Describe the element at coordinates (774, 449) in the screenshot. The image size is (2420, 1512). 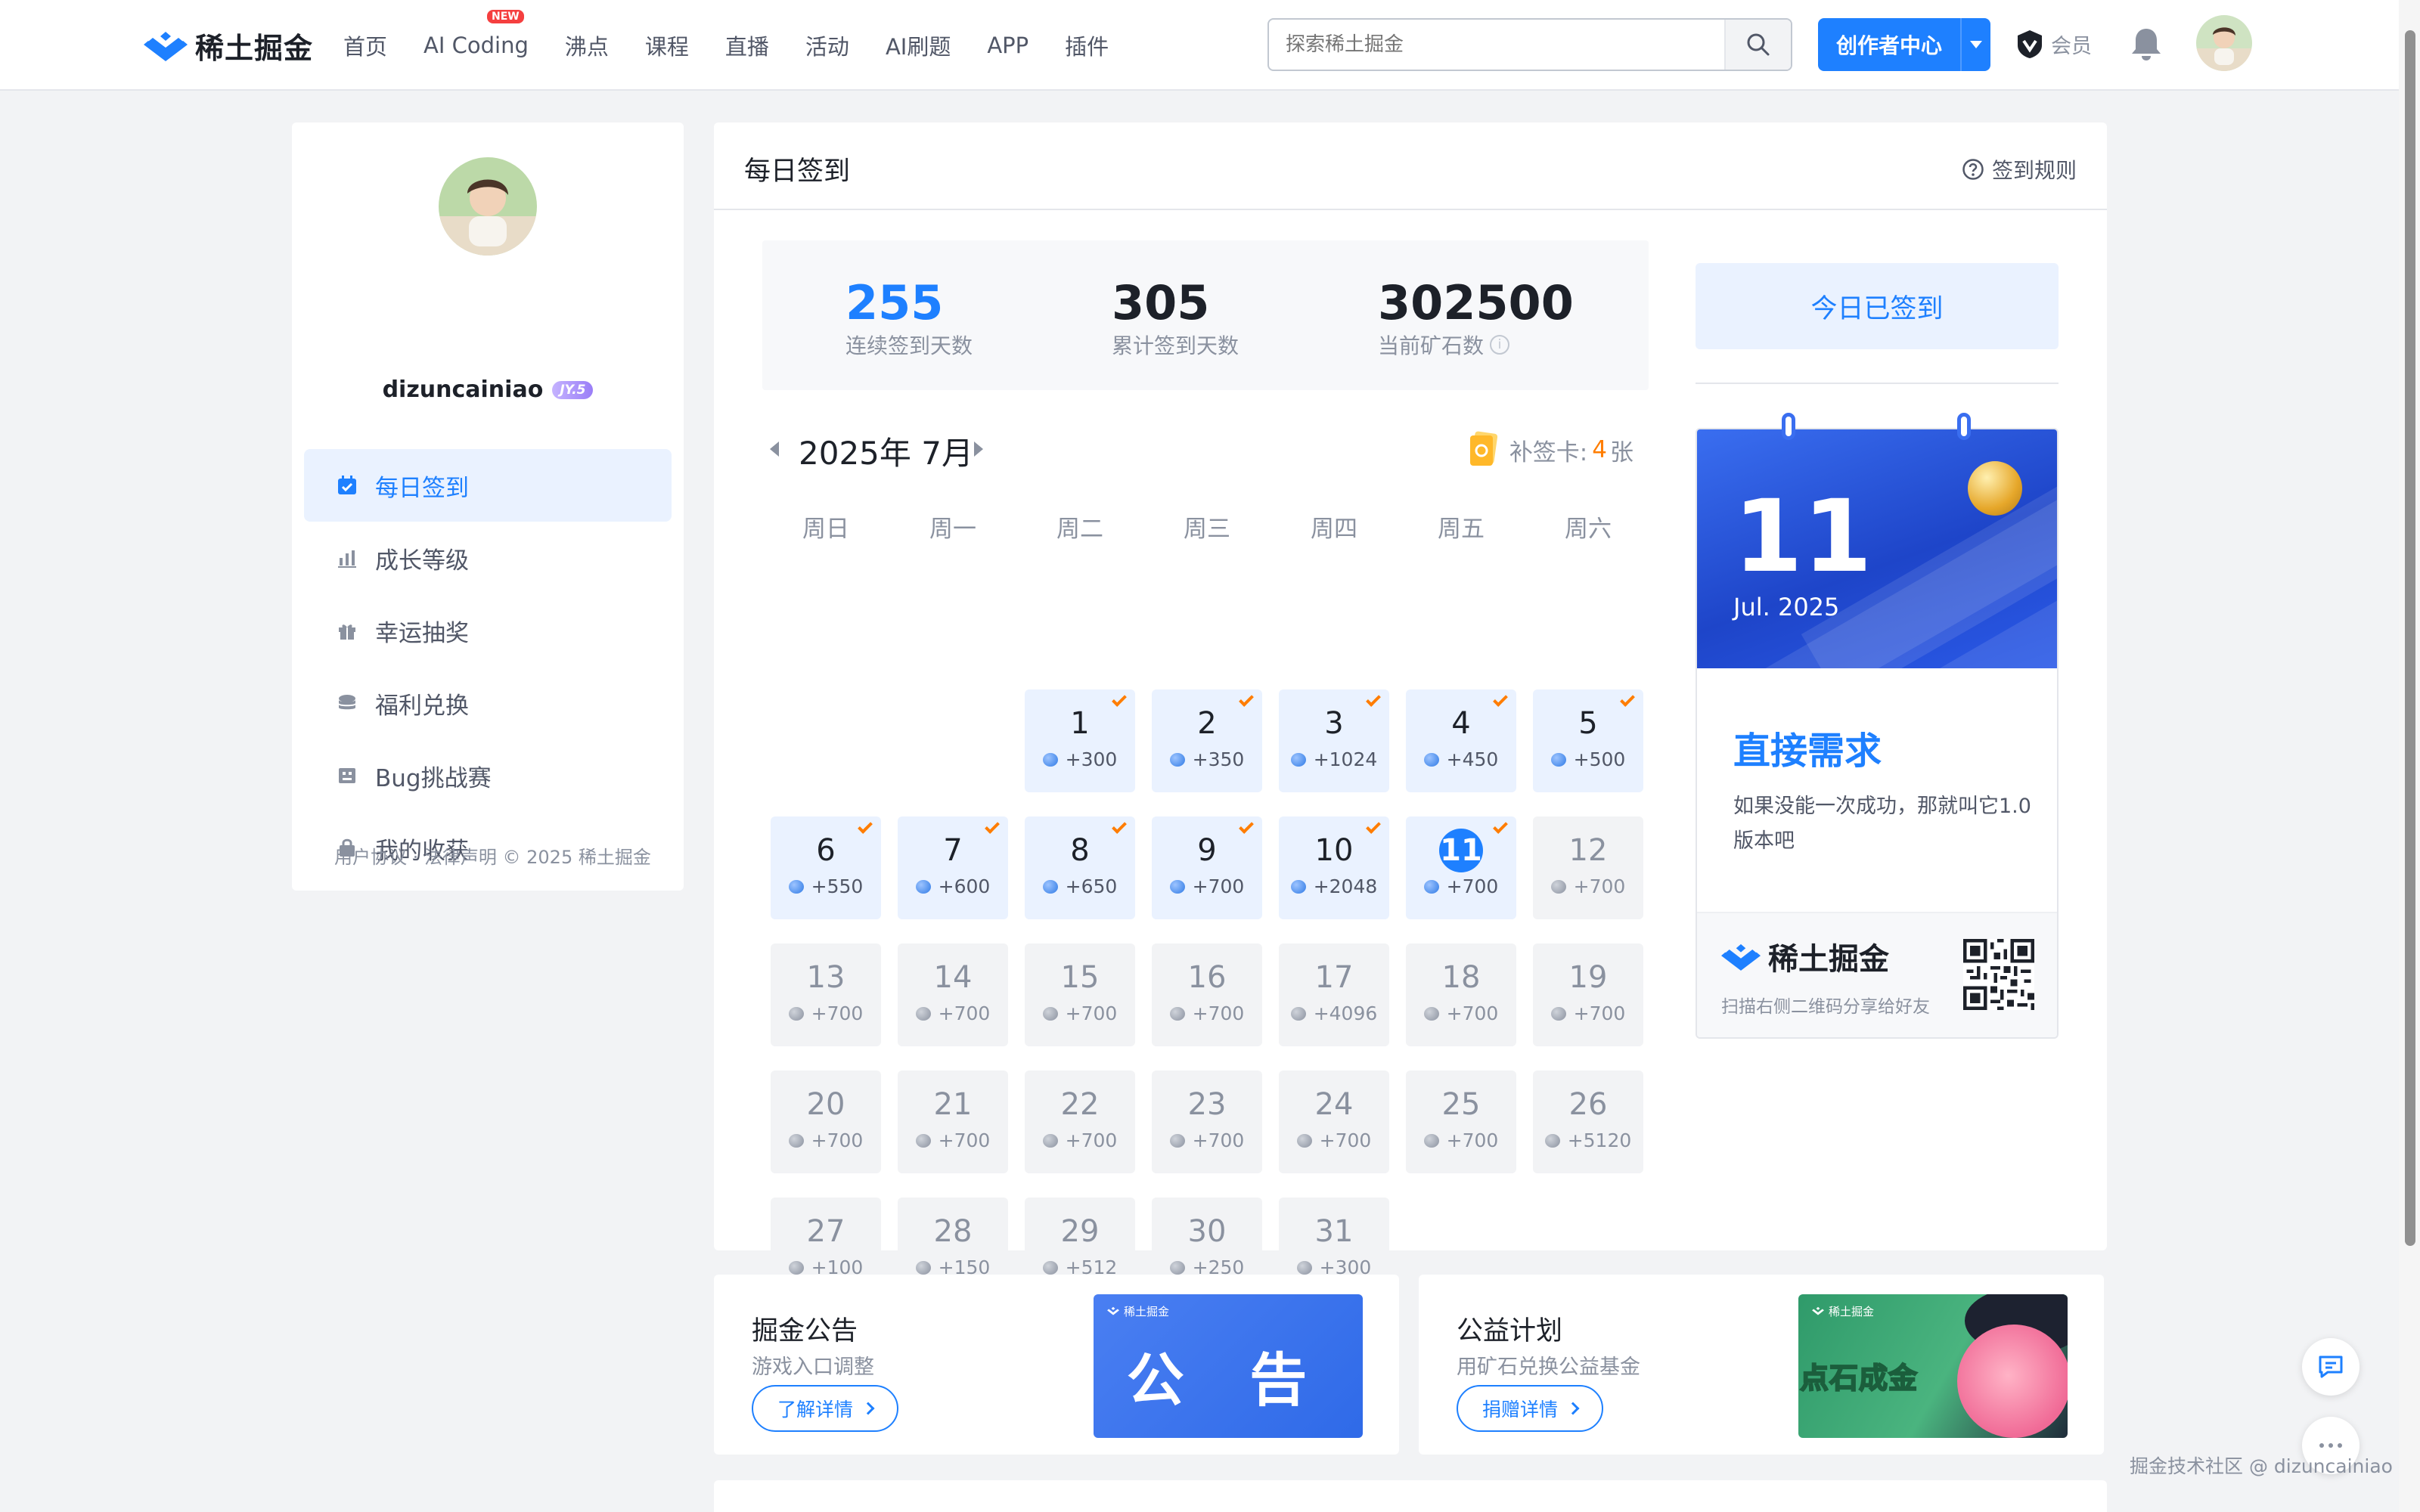
I see `prev-month-icon` at that location.